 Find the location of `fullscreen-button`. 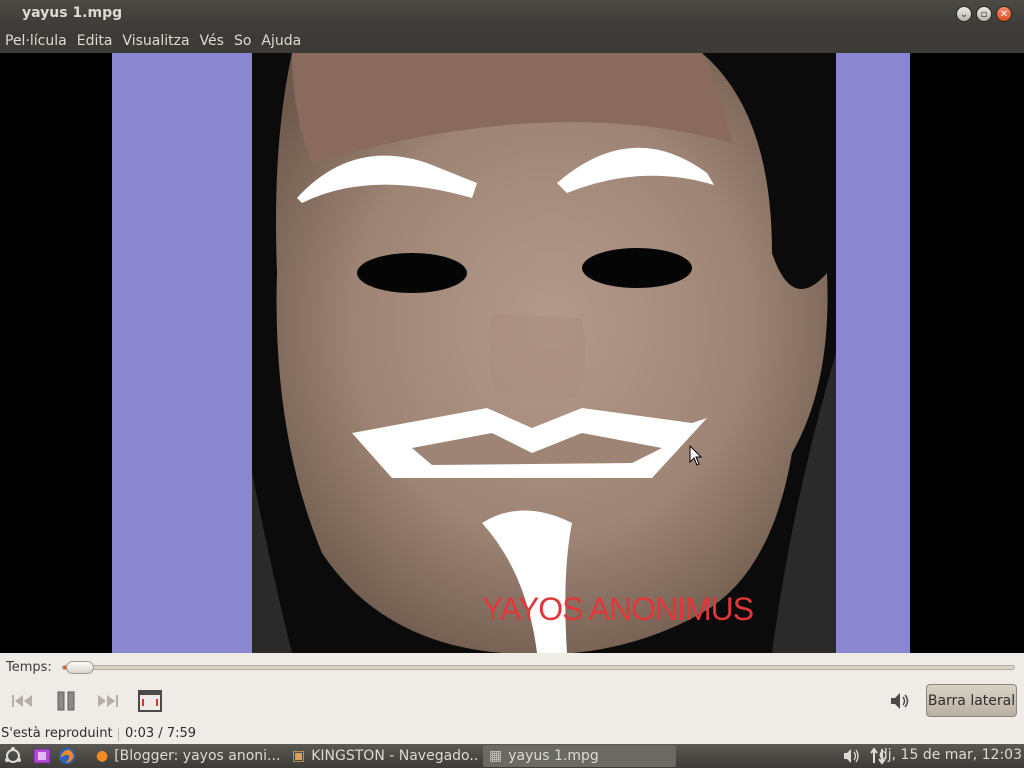

fullscreen-button is located at coordinates (150, 701).